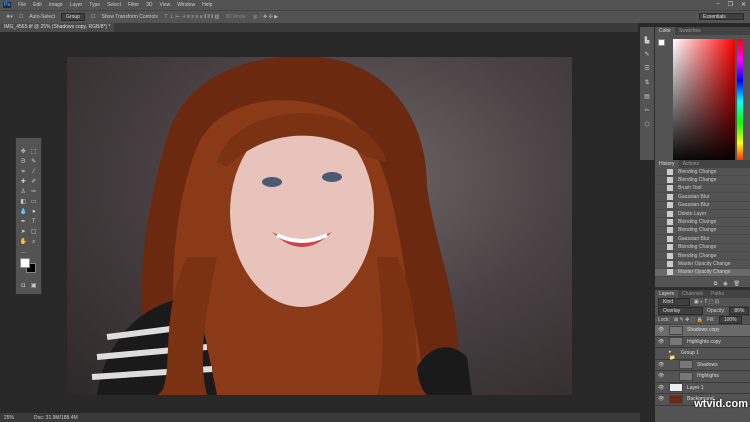 This screenshot has height=422, width=750. I want to click on quick-mask-icon: ◘, so click(23, 286).